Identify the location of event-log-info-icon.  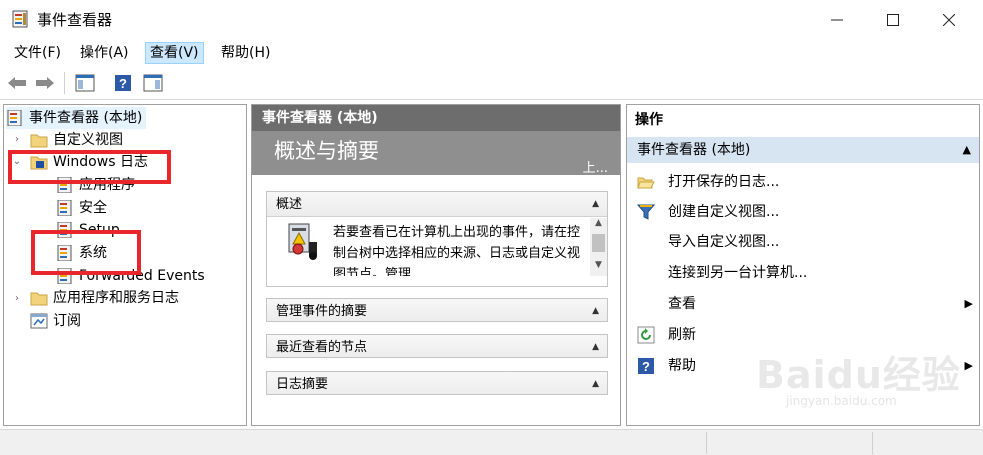
(302, 241).